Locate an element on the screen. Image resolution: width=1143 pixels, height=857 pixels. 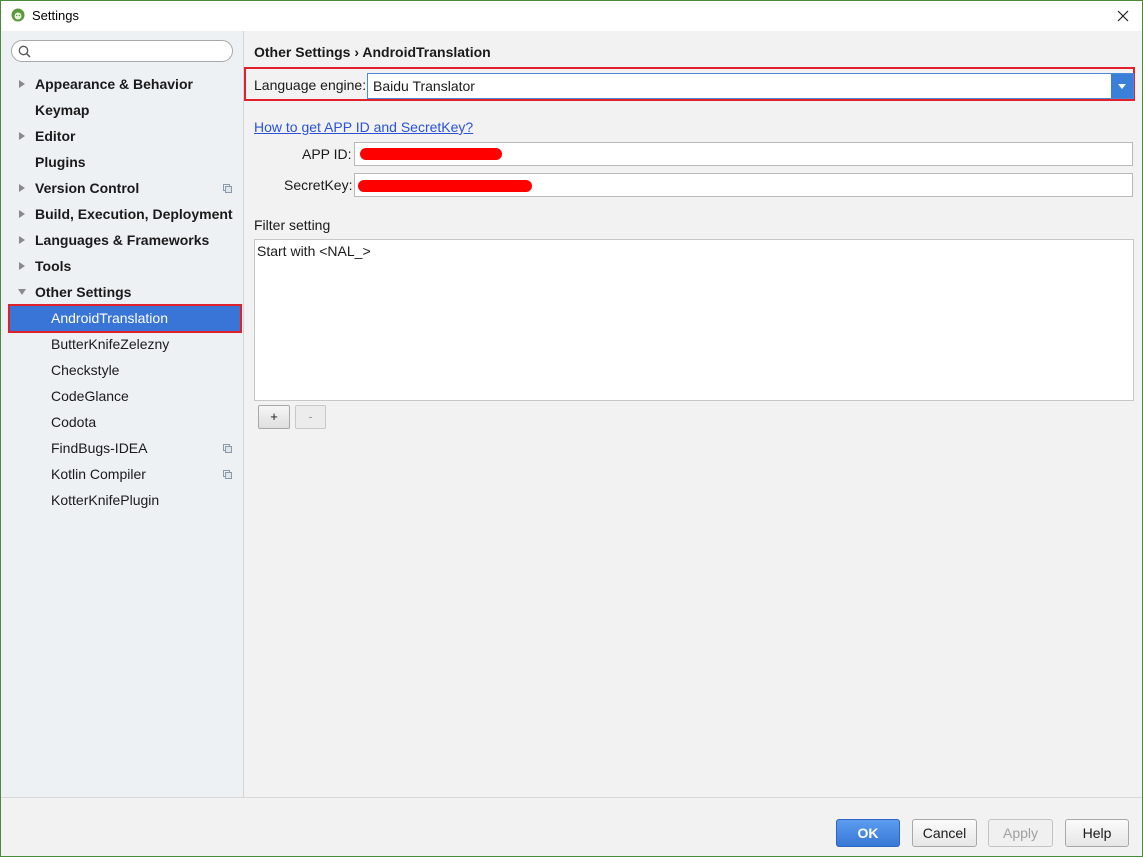
sidebar-item-androidtranslation: AndroidTranslation is located at coordinates (125, 318).